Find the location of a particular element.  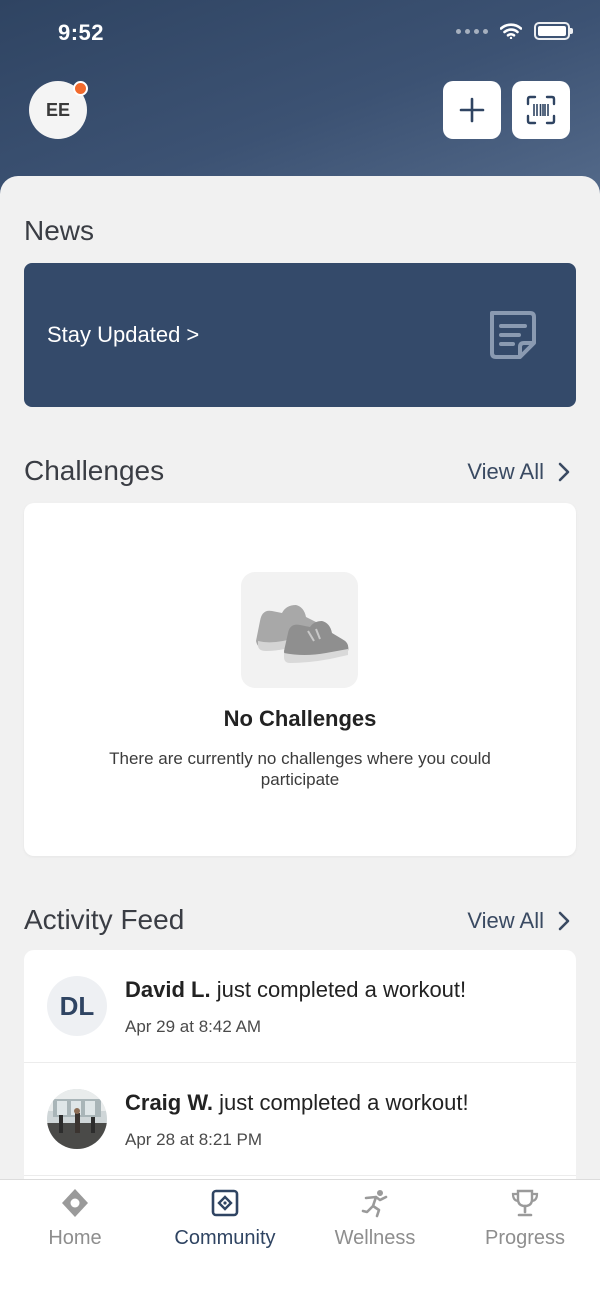

tab-home-label: Home is located at coordinates (75, 1238).